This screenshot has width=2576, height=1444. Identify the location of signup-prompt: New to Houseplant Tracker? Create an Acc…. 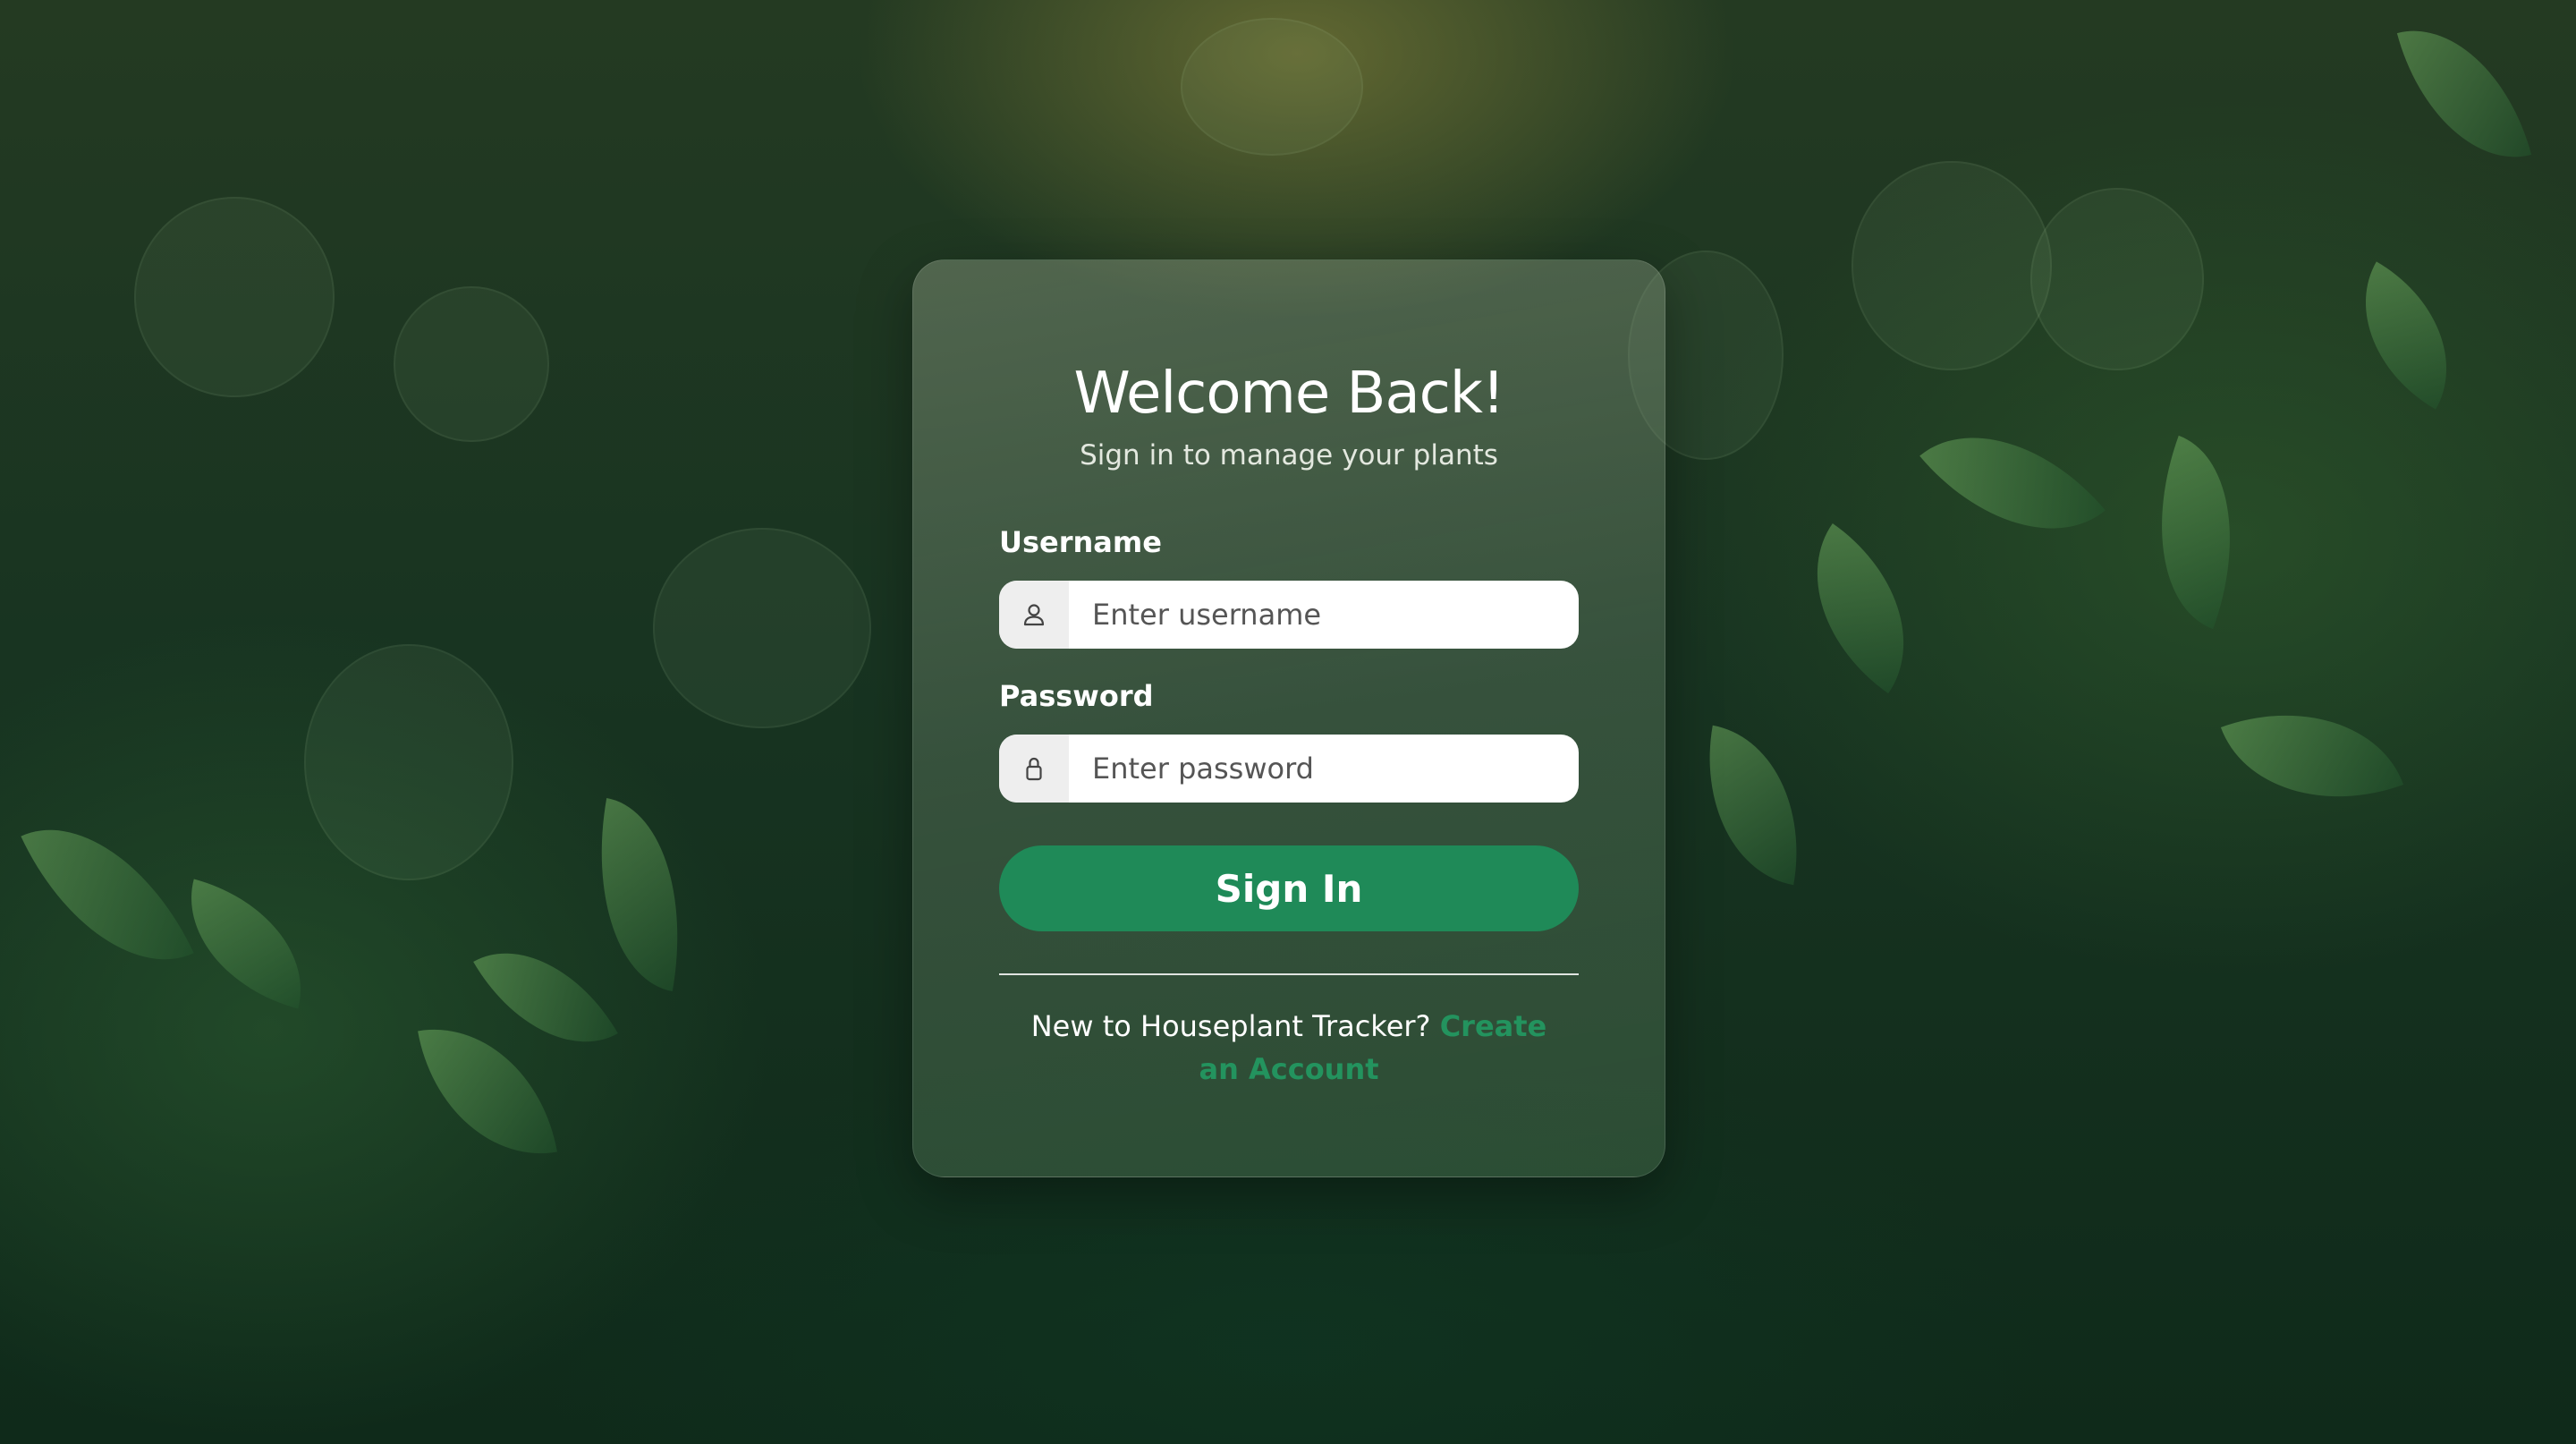
(1289, 1048).